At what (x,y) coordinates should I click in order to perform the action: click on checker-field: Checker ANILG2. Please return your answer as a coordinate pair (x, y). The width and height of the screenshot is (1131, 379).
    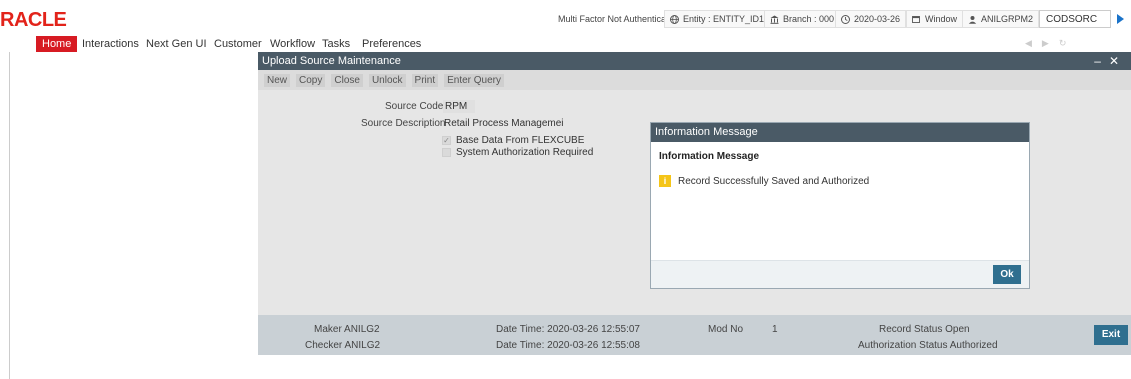
    Looking at the image, I should click on (342, 345).